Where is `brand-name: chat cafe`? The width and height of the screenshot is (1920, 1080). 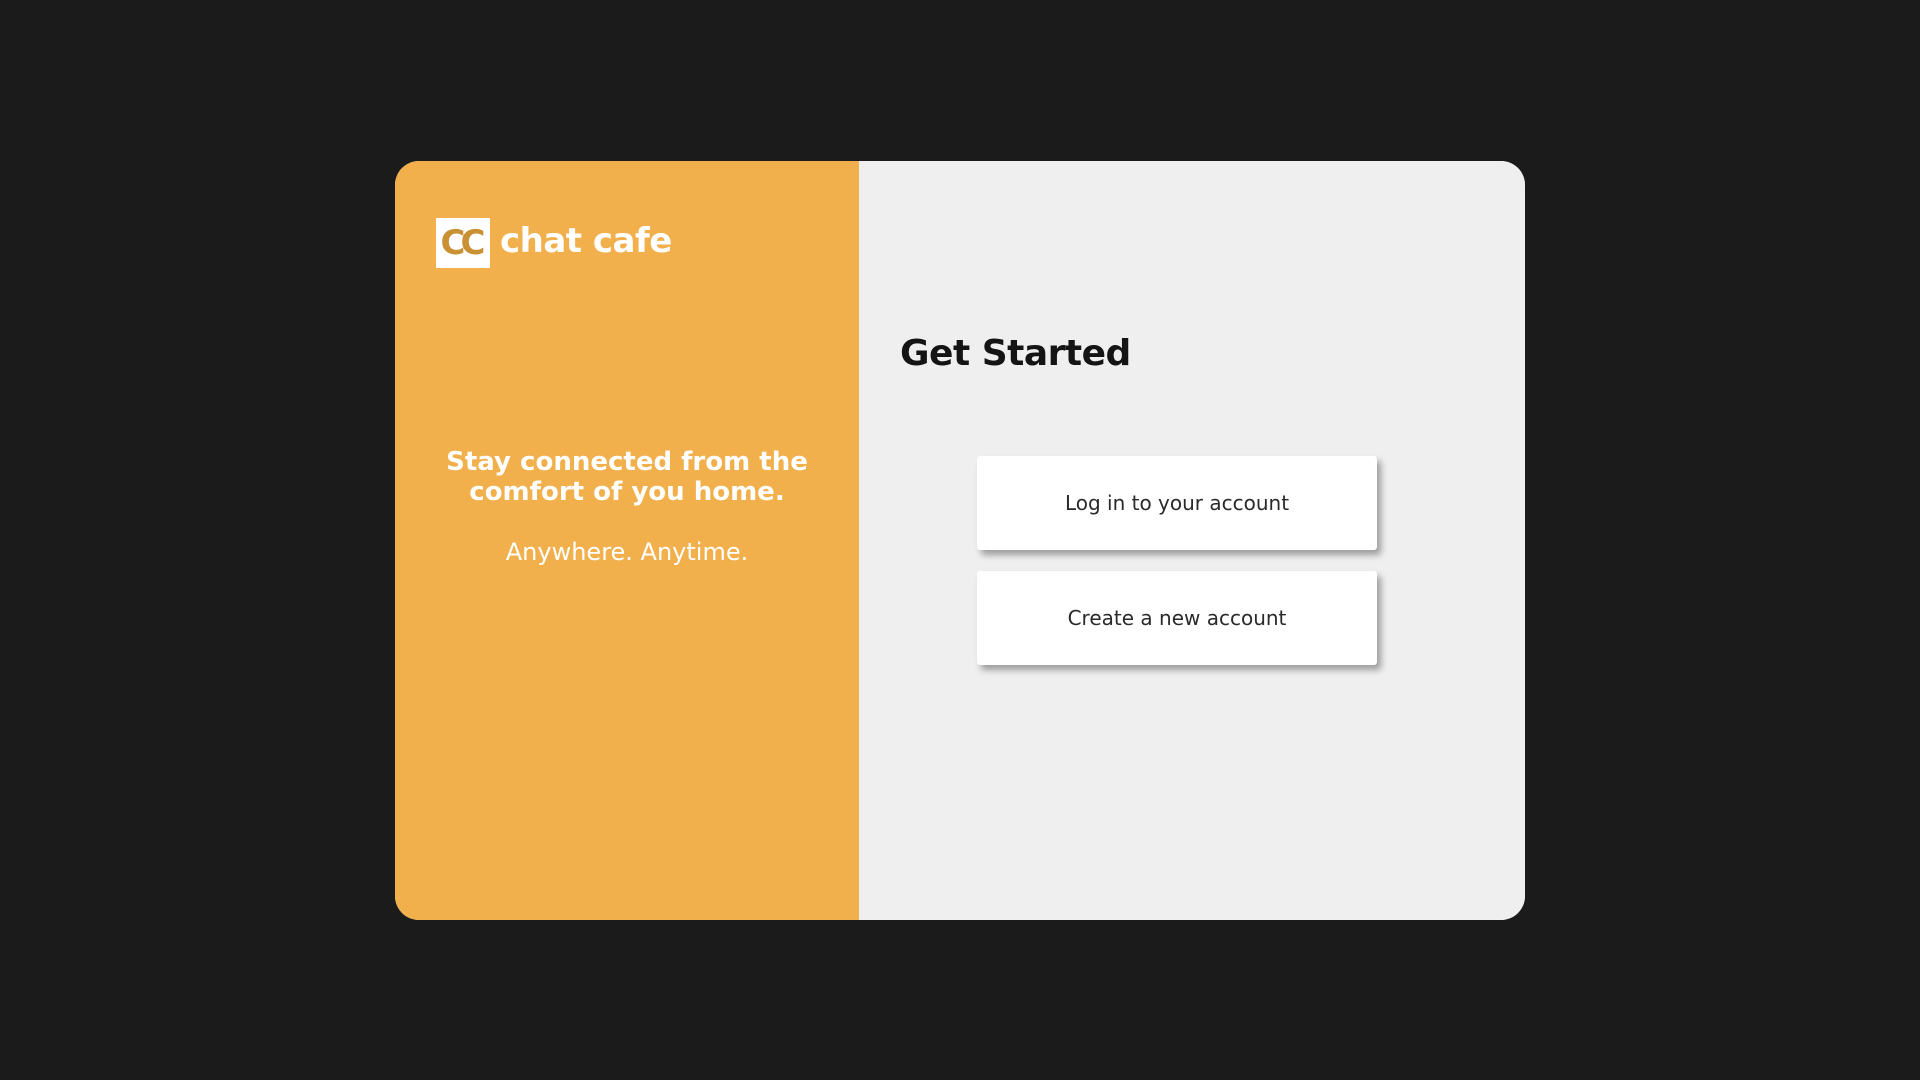 brand-name: chat cafe is located at coordinates (586, 241).